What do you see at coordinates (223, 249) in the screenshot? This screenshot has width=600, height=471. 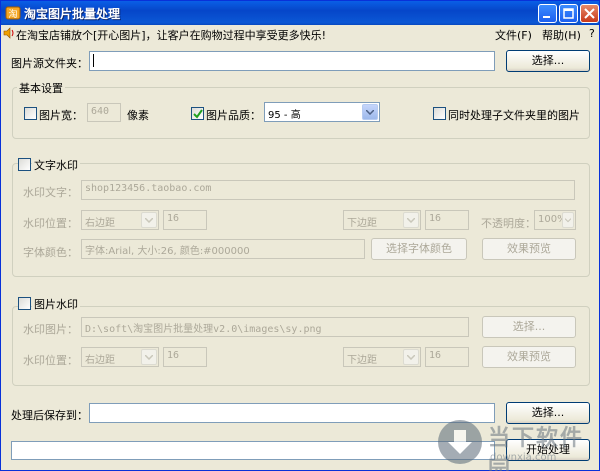 I see `font-description-field: 字体:Arial, 大小:26, 颜色:#000000` at bounding box center [223, 249].